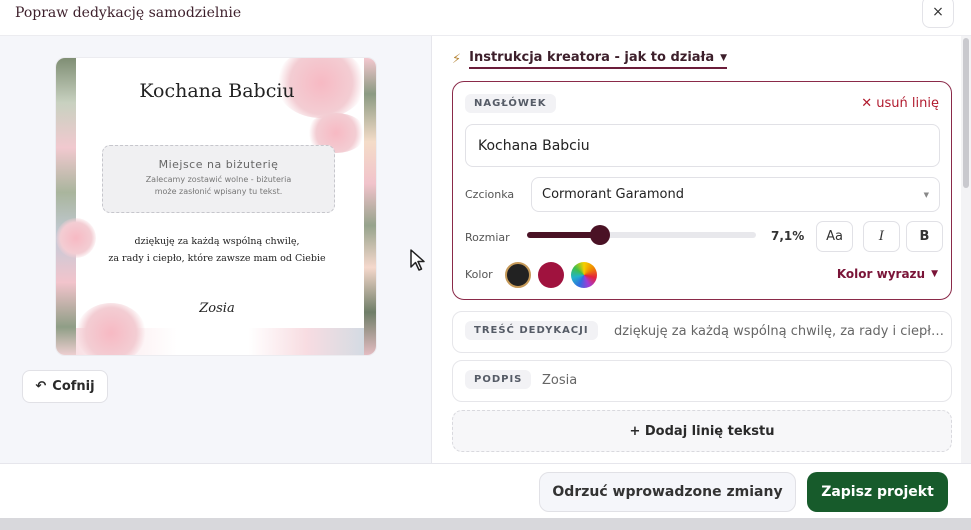 The height and width of the screenshot is (530, 971). I want to click on signature-text-preview: Zosia, so click(560, 380).